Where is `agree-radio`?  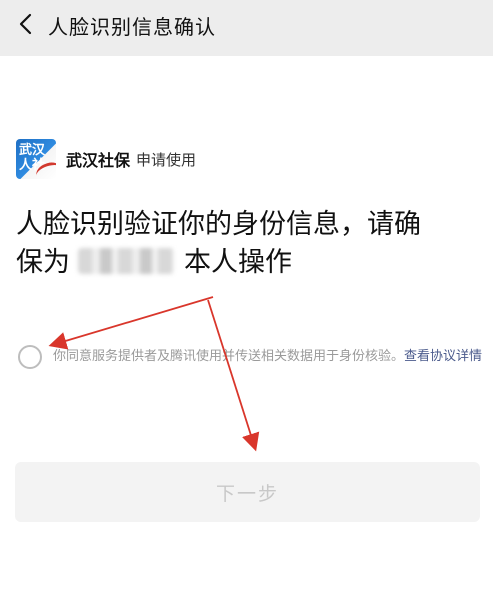
agree-radio is located at coordinates (30, 357).